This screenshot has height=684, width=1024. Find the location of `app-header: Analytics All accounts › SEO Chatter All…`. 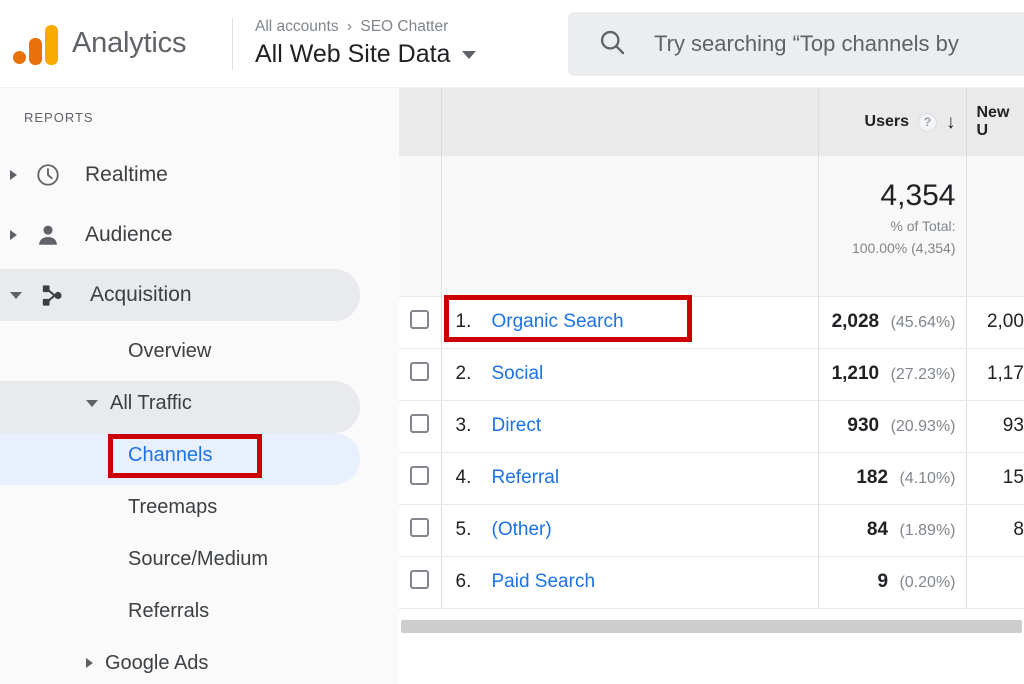

app-header: Analytics All accounts › SEO Chatter All… is located at coordinates (512, 44).